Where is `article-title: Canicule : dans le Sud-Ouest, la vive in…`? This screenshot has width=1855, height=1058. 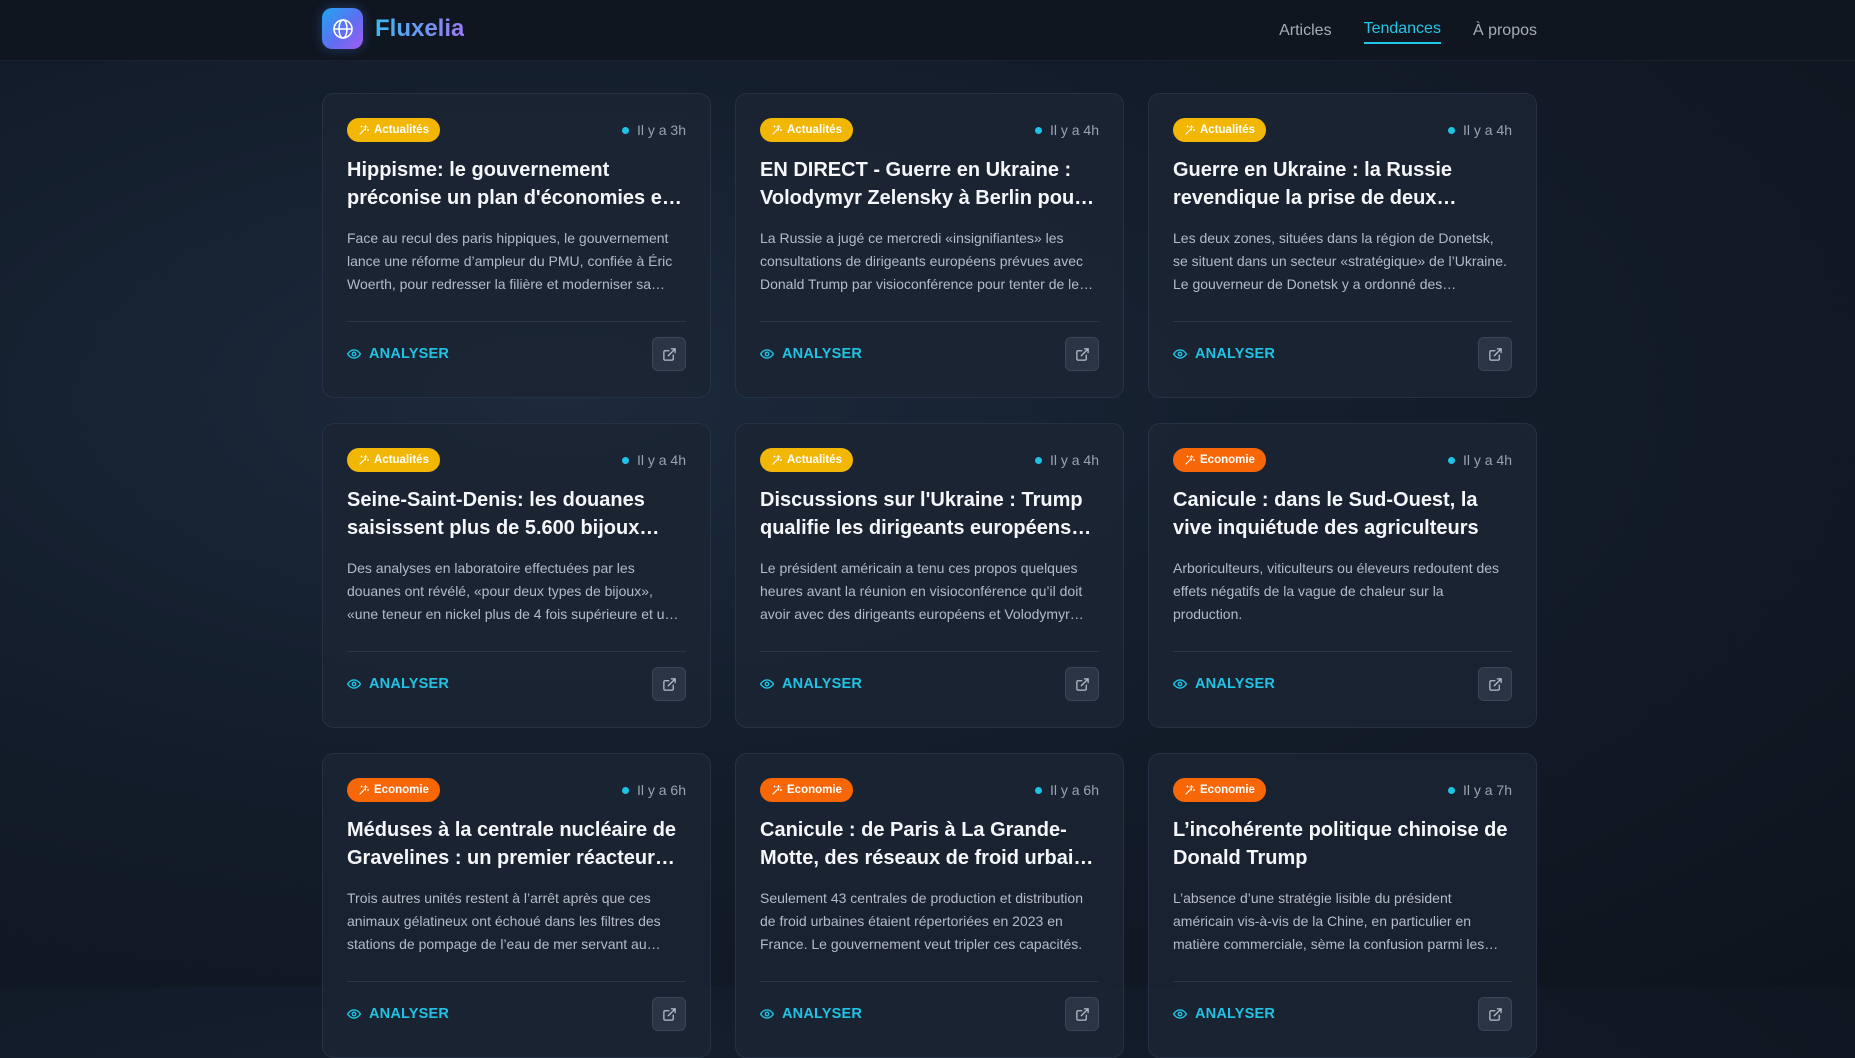 article-title: Canicule : dans le Sud-Ouest, la vive in… is located at coordinates (1342, 514).